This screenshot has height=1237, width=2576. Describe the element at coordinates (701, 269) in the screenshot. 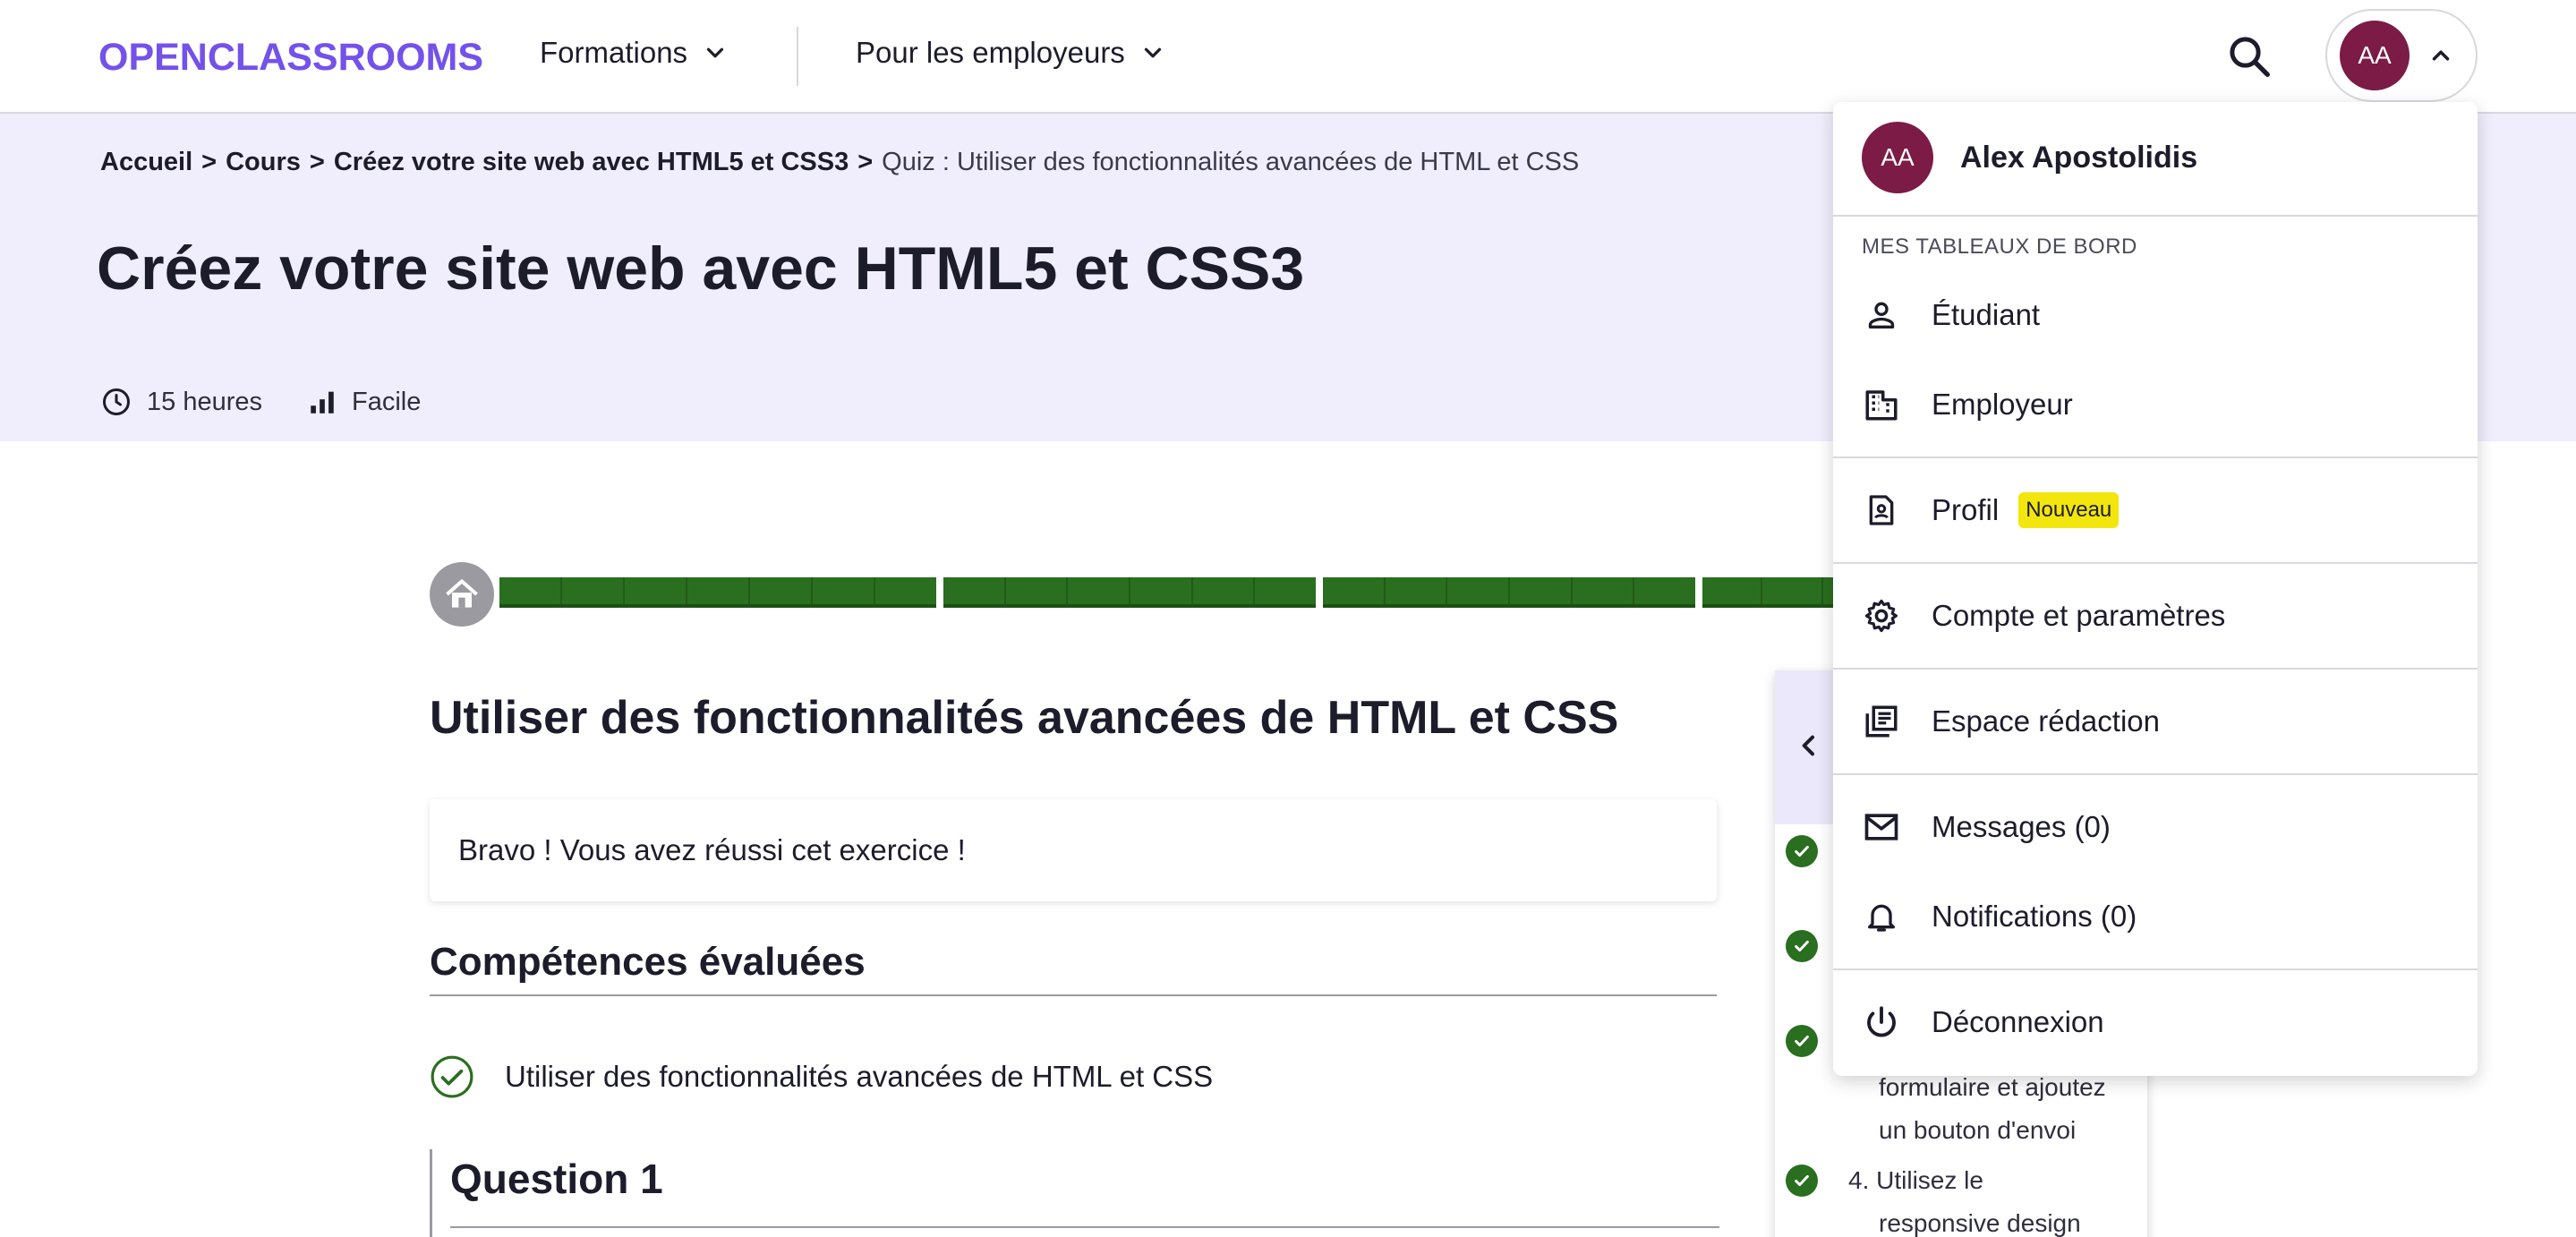

I see `page-title: Créez votre site web avec HTML5 et CSS3` at that location.